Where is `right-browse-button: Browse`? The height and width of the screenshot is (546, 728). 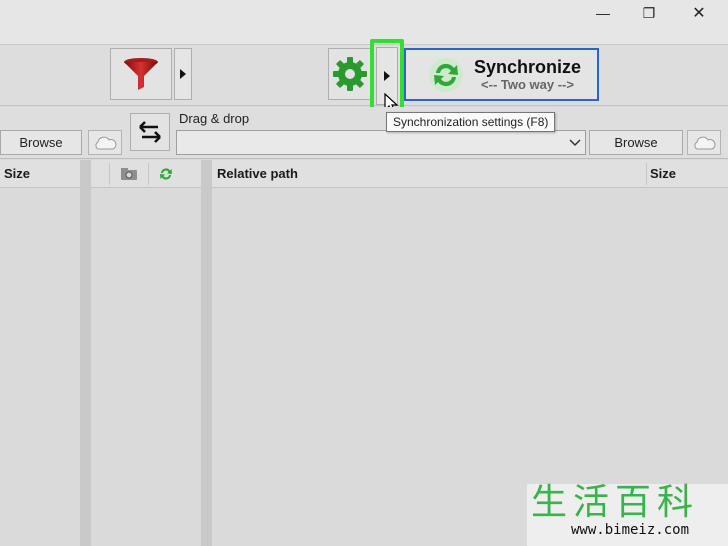 right-browse-button: Browse is located at coordinates (636, 142).